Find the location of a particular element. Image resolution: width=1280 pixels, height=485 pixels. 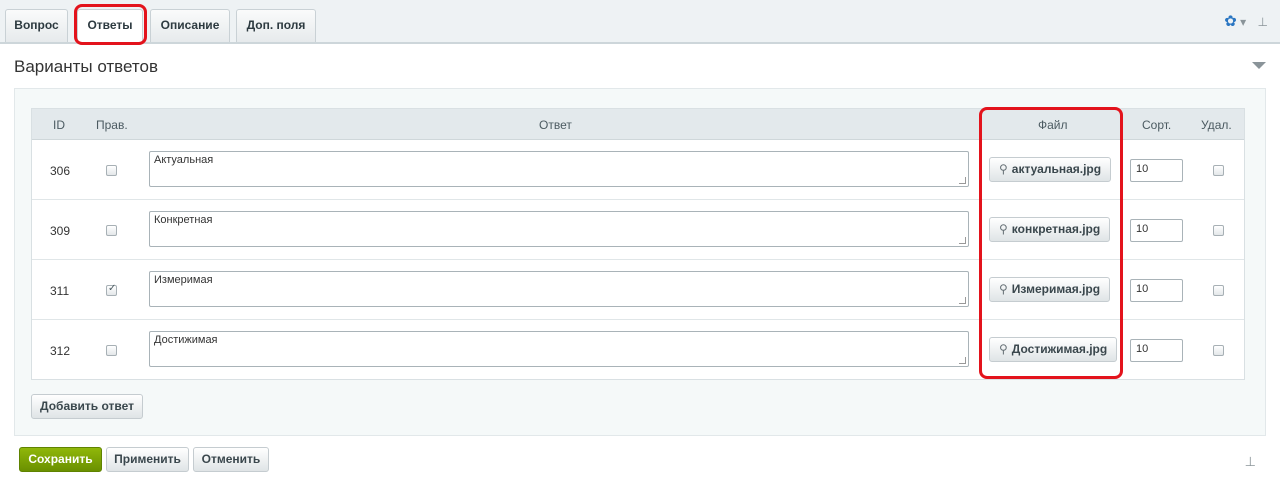

table-row: 306 Актуальная ⚲ актуальная.jpg 10 is located at coordinates (638, 170).